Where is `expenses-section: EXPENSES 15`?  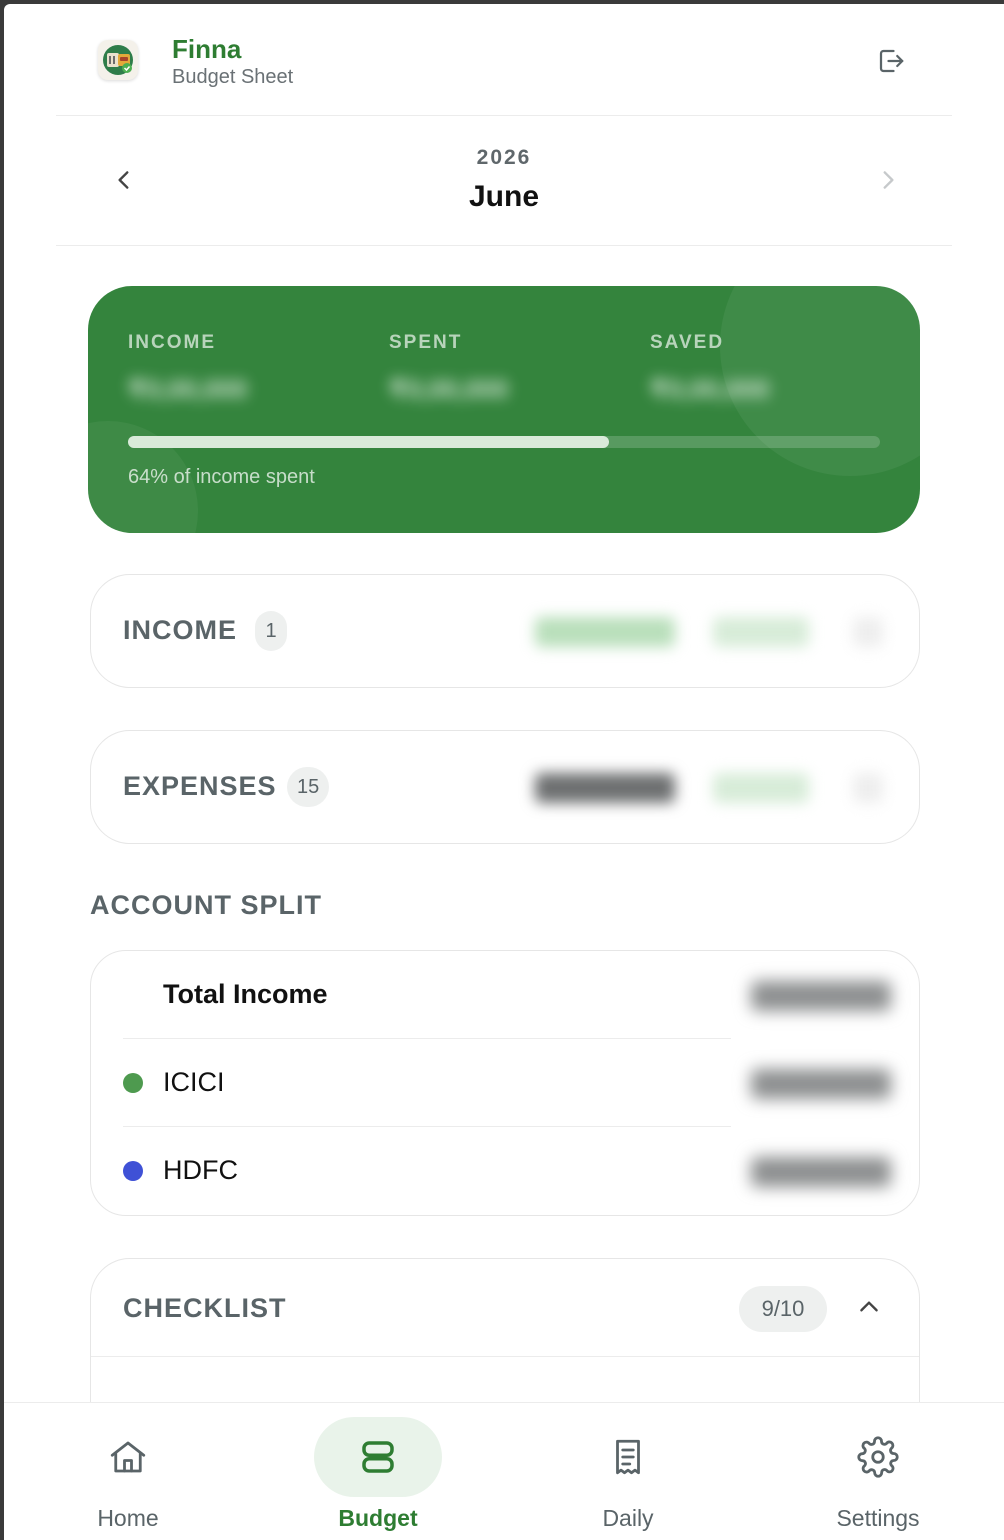
expenses-section: EXPENSES 15 is located at coordinates (505, 787).